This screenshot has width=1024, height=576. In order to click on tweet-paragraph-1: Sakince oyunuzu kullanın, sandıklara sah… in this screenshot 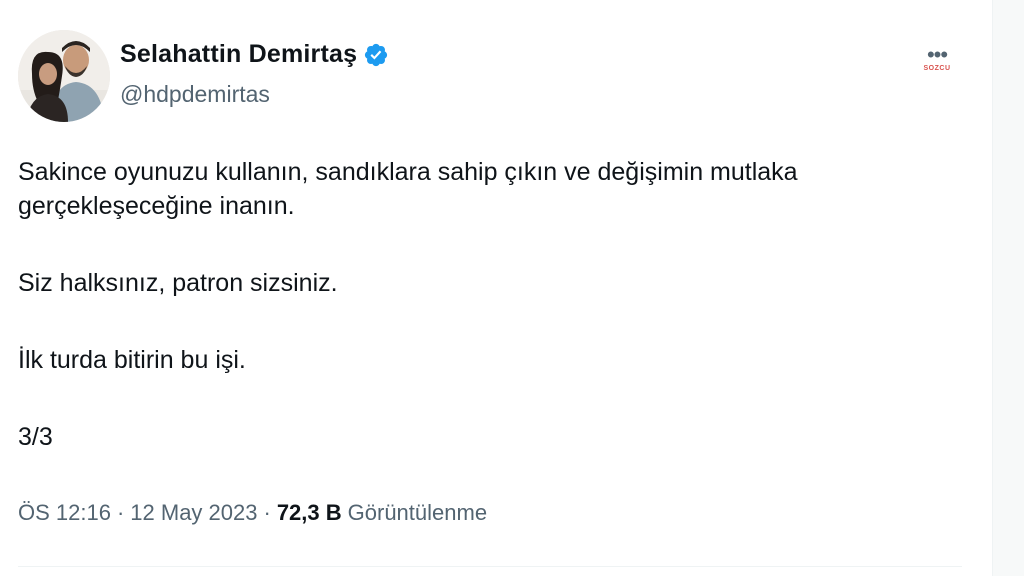, I will do `click(493, 189)`.